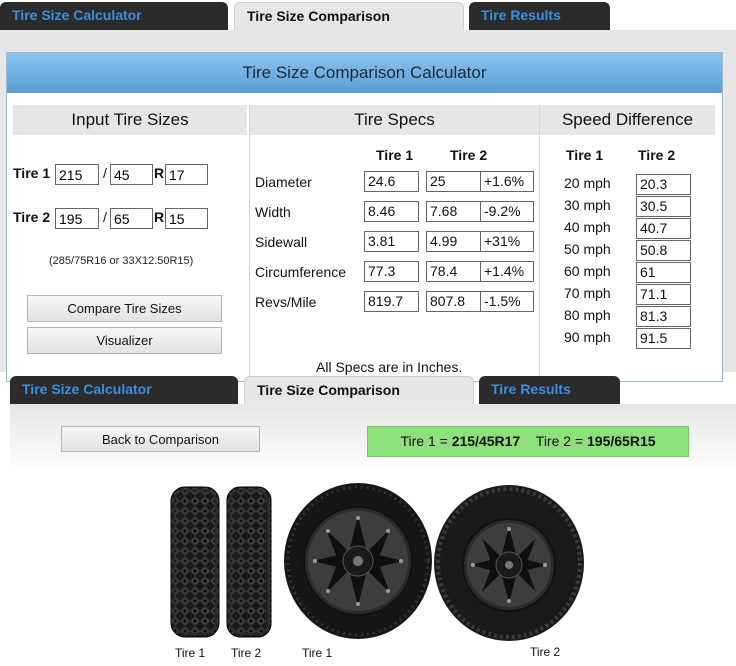 The height and width of the screenshot is (666, 736). What do you see at coordinates (281, 242) in the screenshot?
I see `spec-label: Sidewall` at bounding box center [281, 242].